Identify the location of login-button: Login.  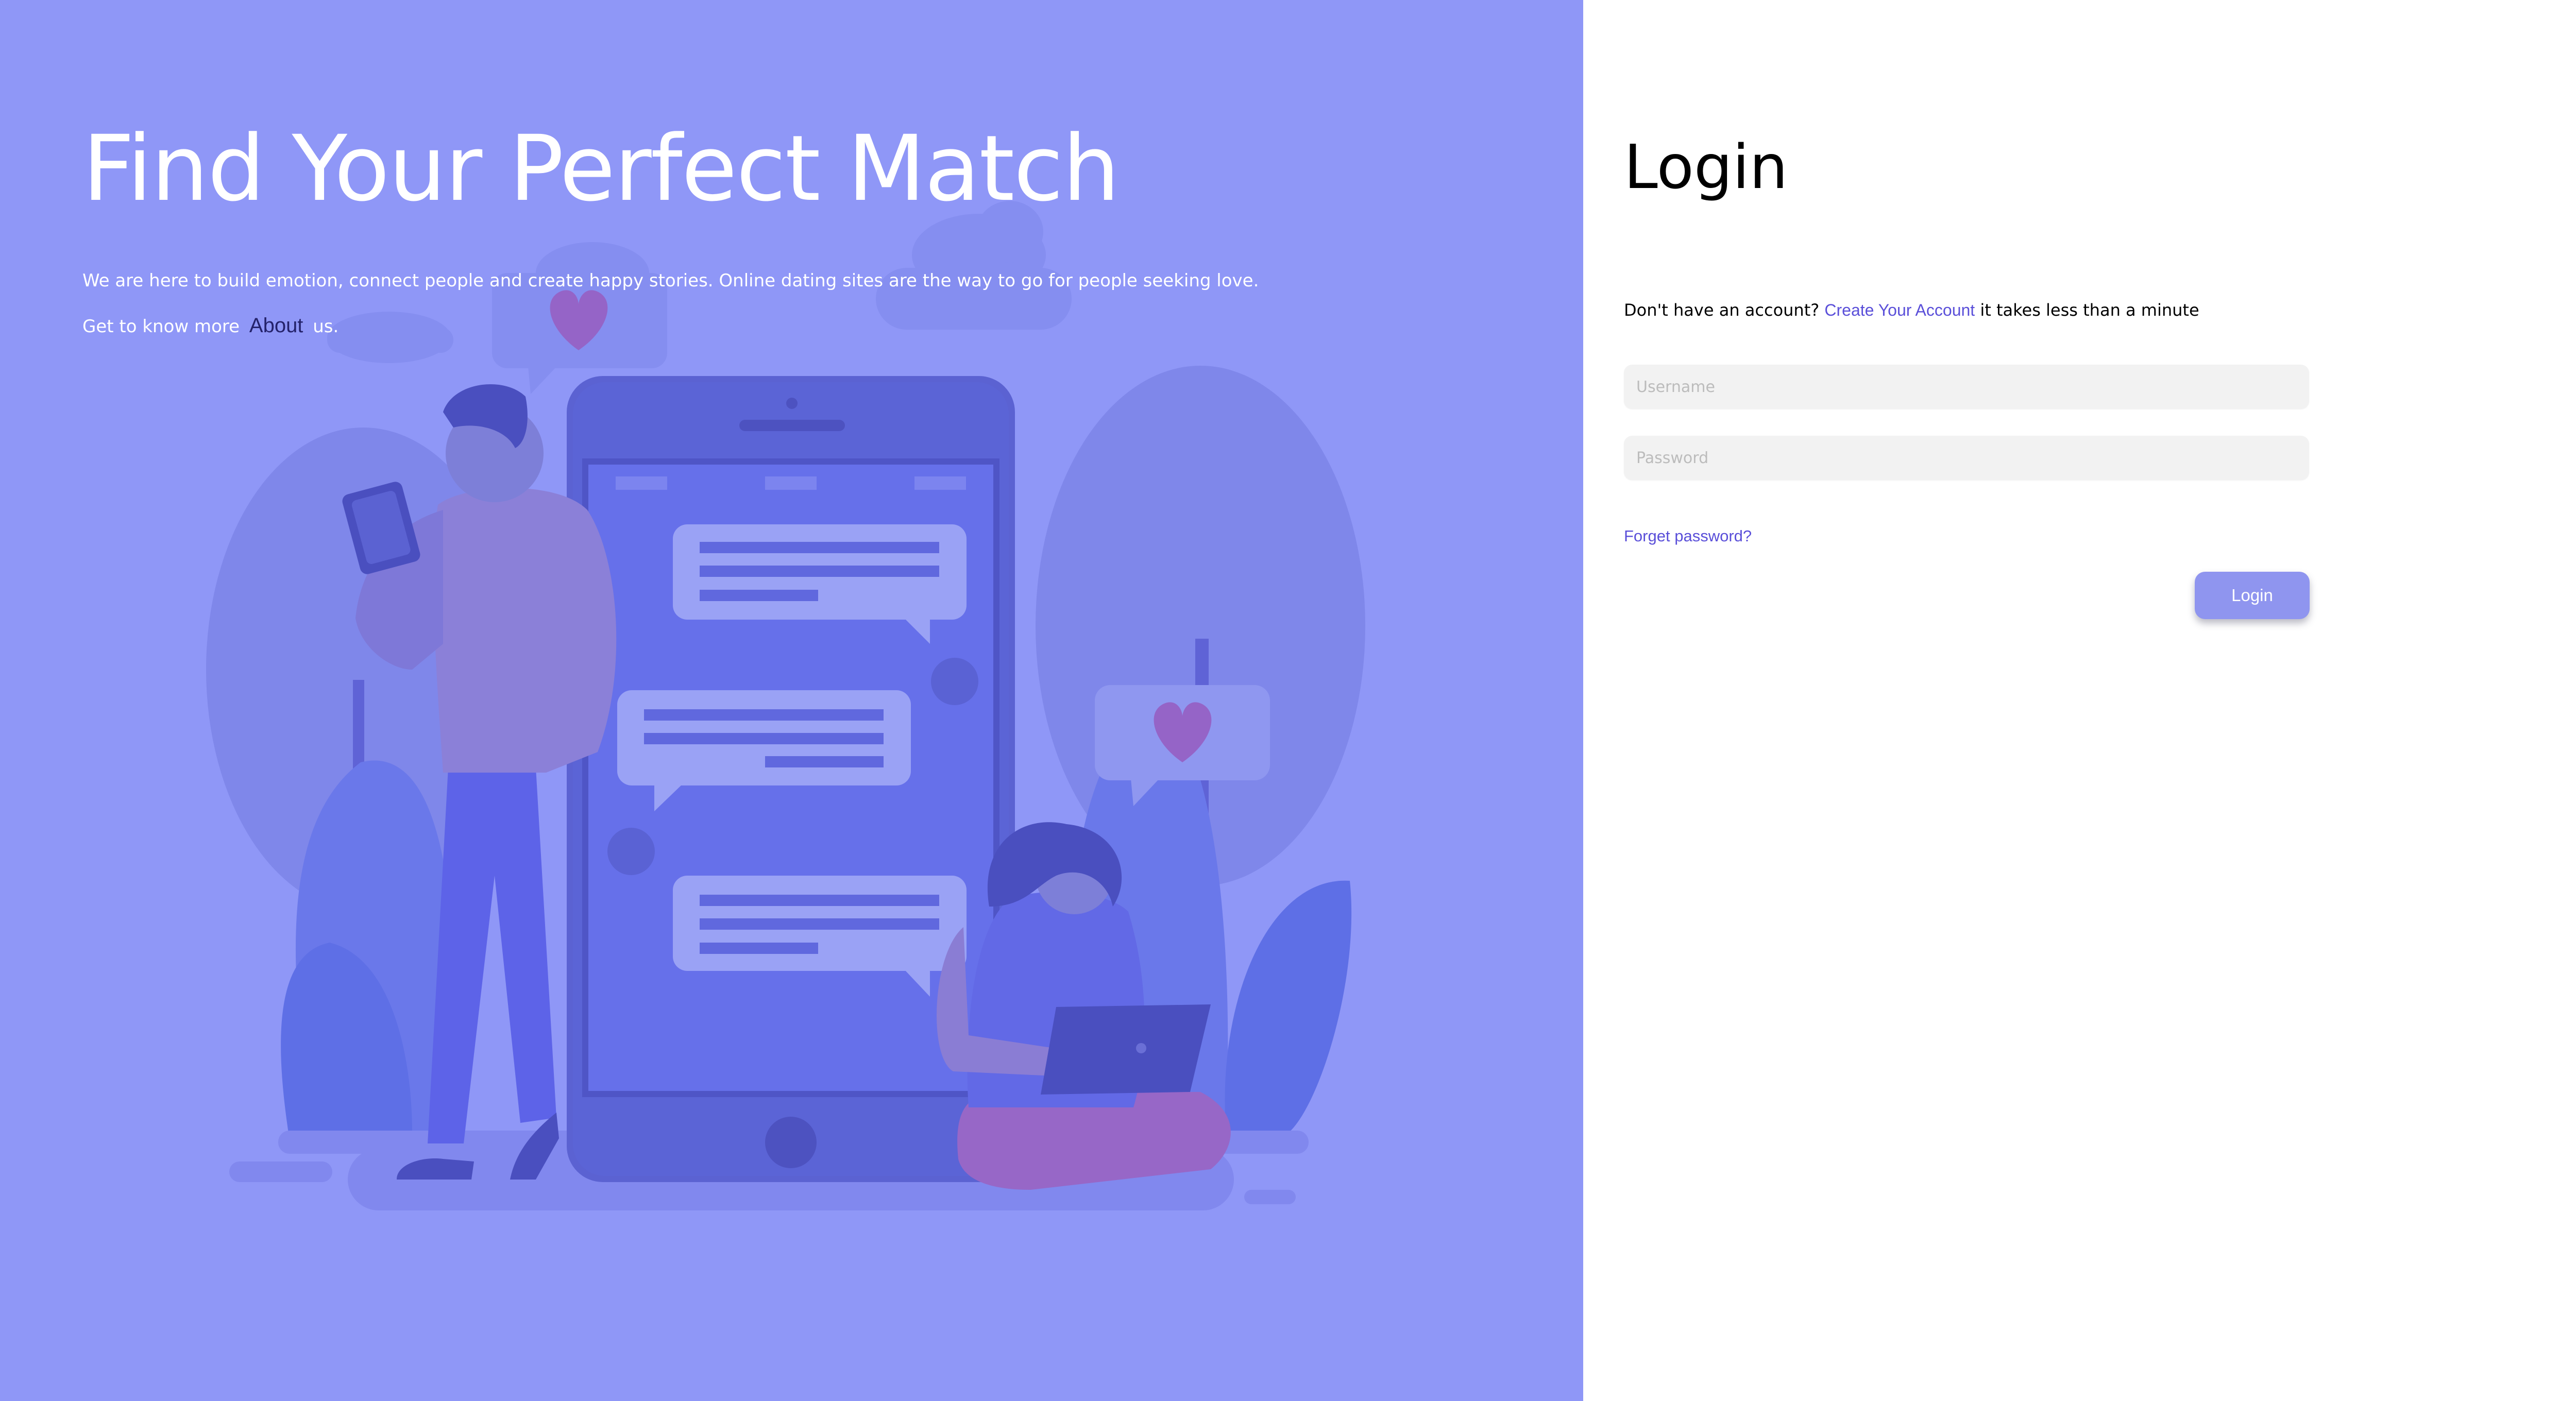
(2252, 595).